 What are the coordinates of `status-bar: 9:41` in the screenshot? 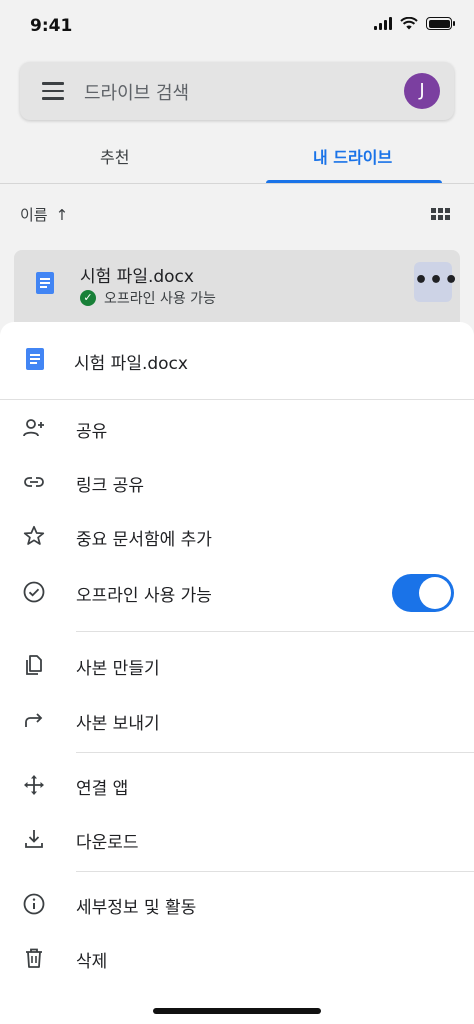 It's located at (237, 26).